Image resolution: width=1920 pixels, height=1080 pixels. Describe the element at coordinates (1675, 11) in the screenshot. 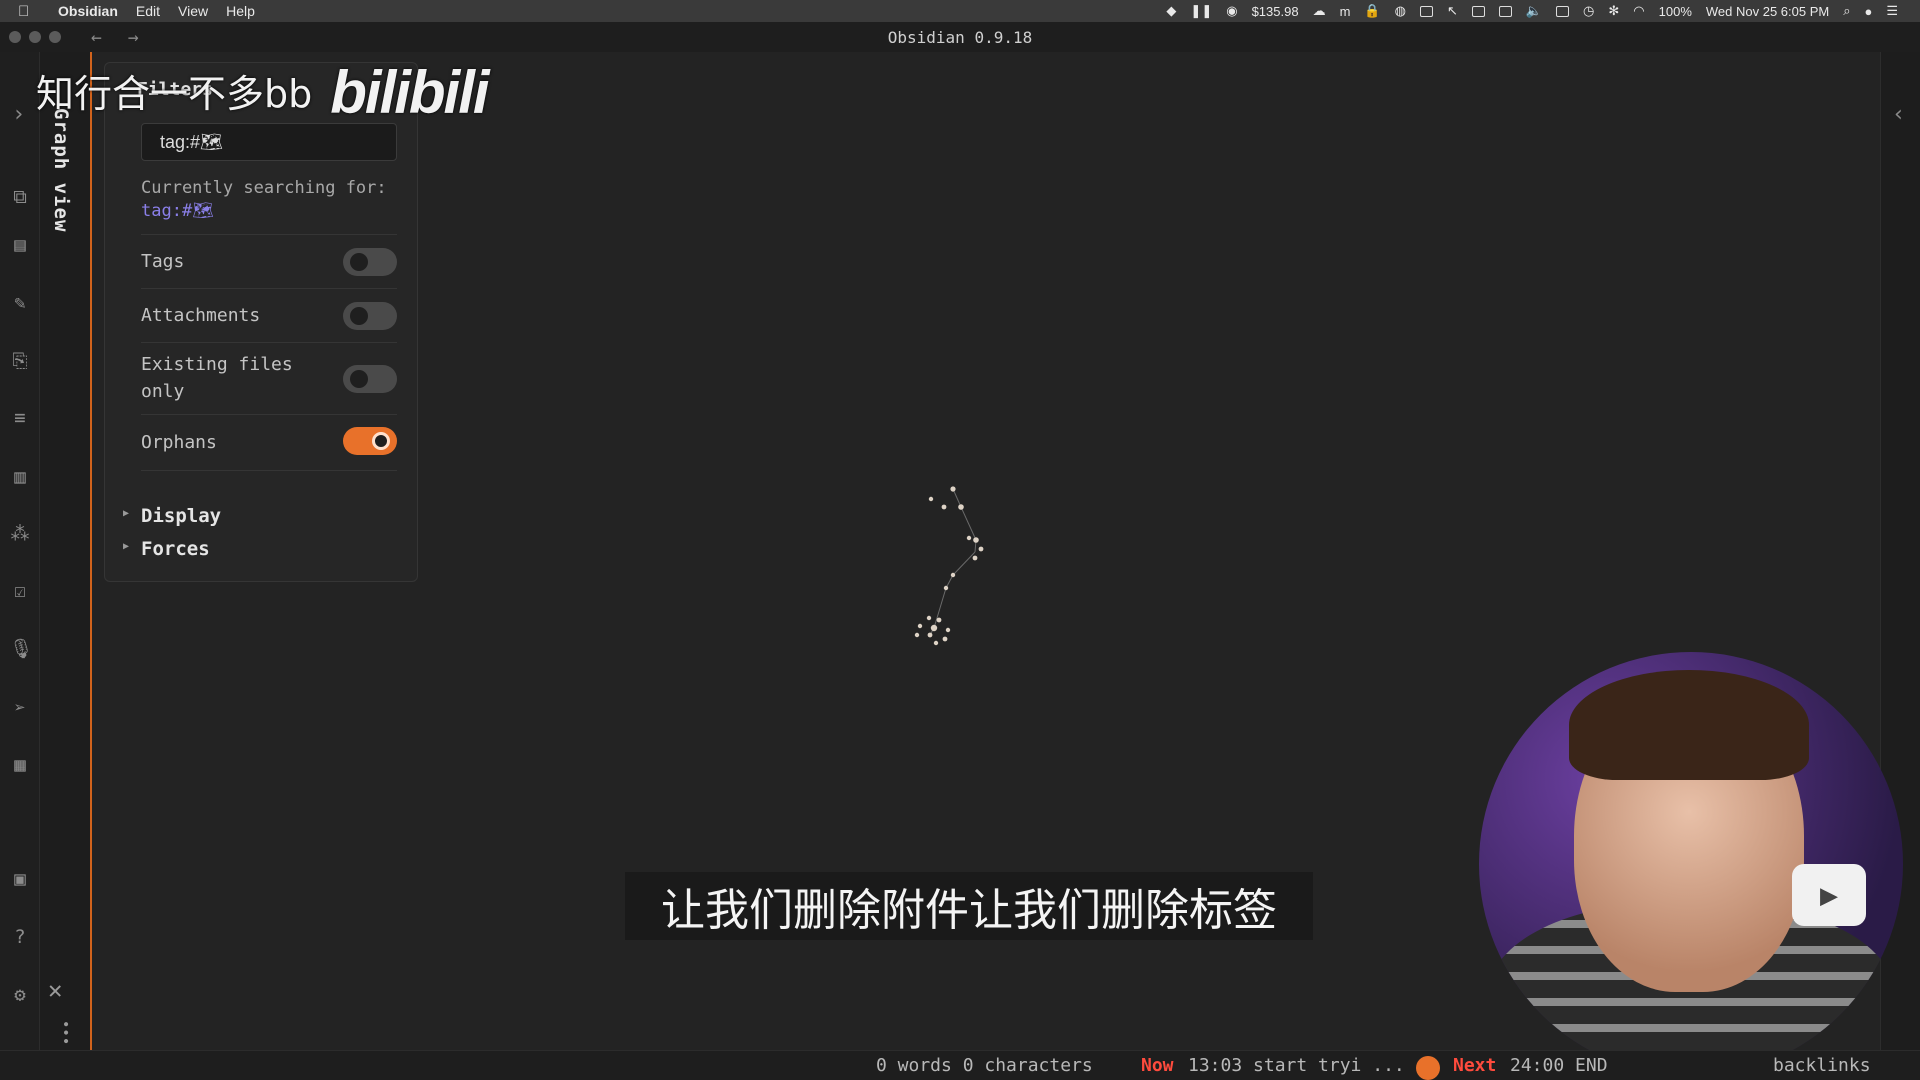

I see `battery-readout: 100%` at that location.